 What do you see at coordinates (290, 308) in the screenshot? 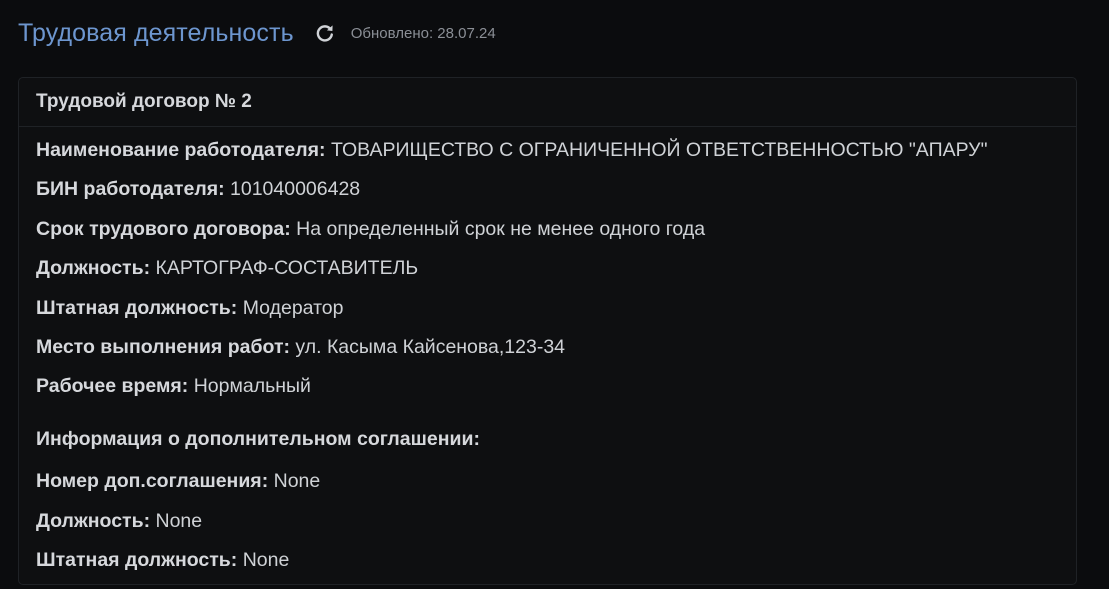
I see `field-value: Модератор` at bounding box center [290, 308].